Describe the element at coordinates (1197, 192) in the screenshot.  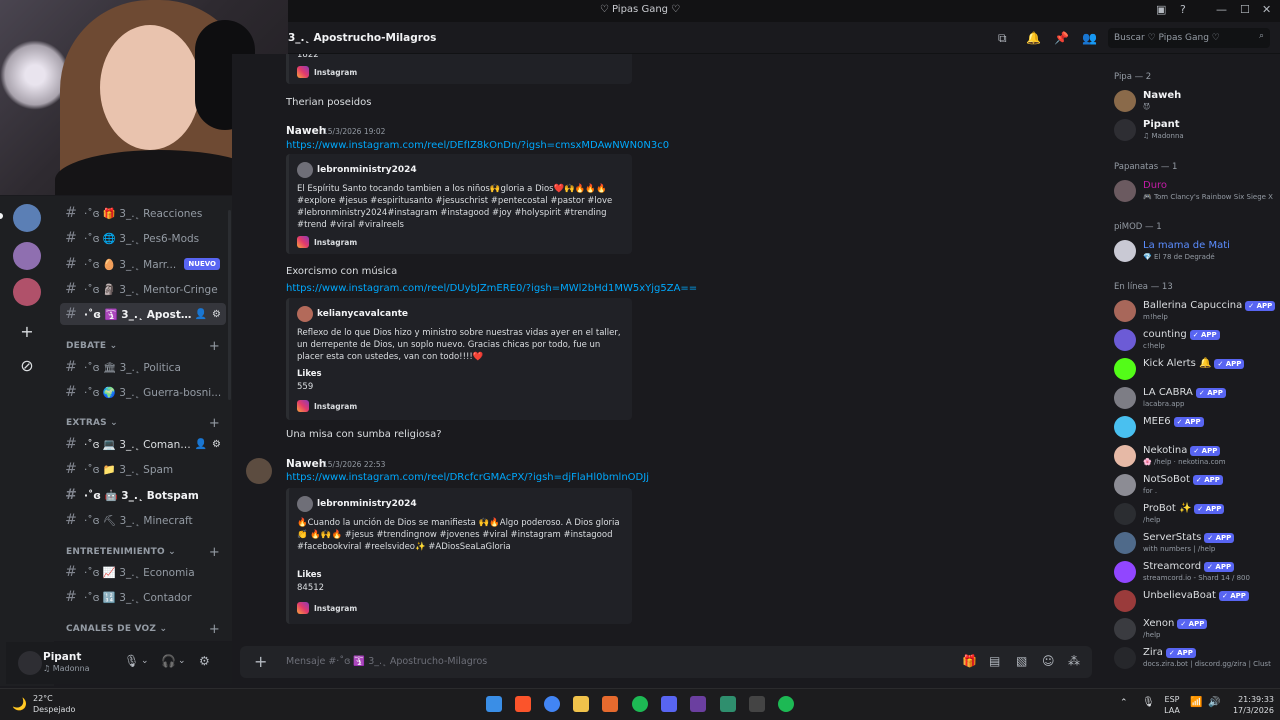
I see `member-item: Duro 🎮 Tom Clancy's Rainbow Six Siege X` at that location.